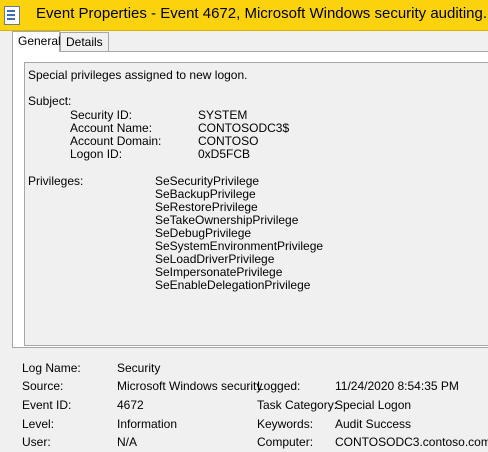 The image size is (488, 452). What do you see at coordinates (233, 285) in the screenshot?
I see `privilege-item: SeEnableDelegationPrivilege` at bounding box center [233, 285].